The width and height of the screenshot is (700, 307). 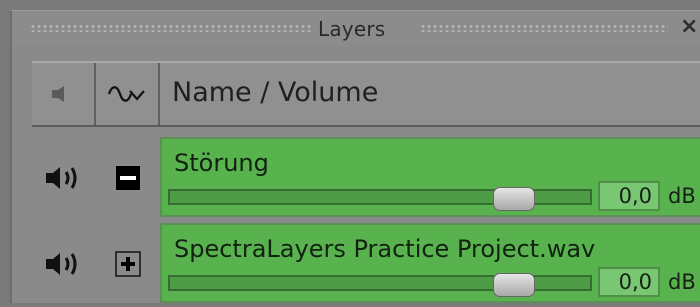 I want to click on minus-icon, so click(x=128, y=178).